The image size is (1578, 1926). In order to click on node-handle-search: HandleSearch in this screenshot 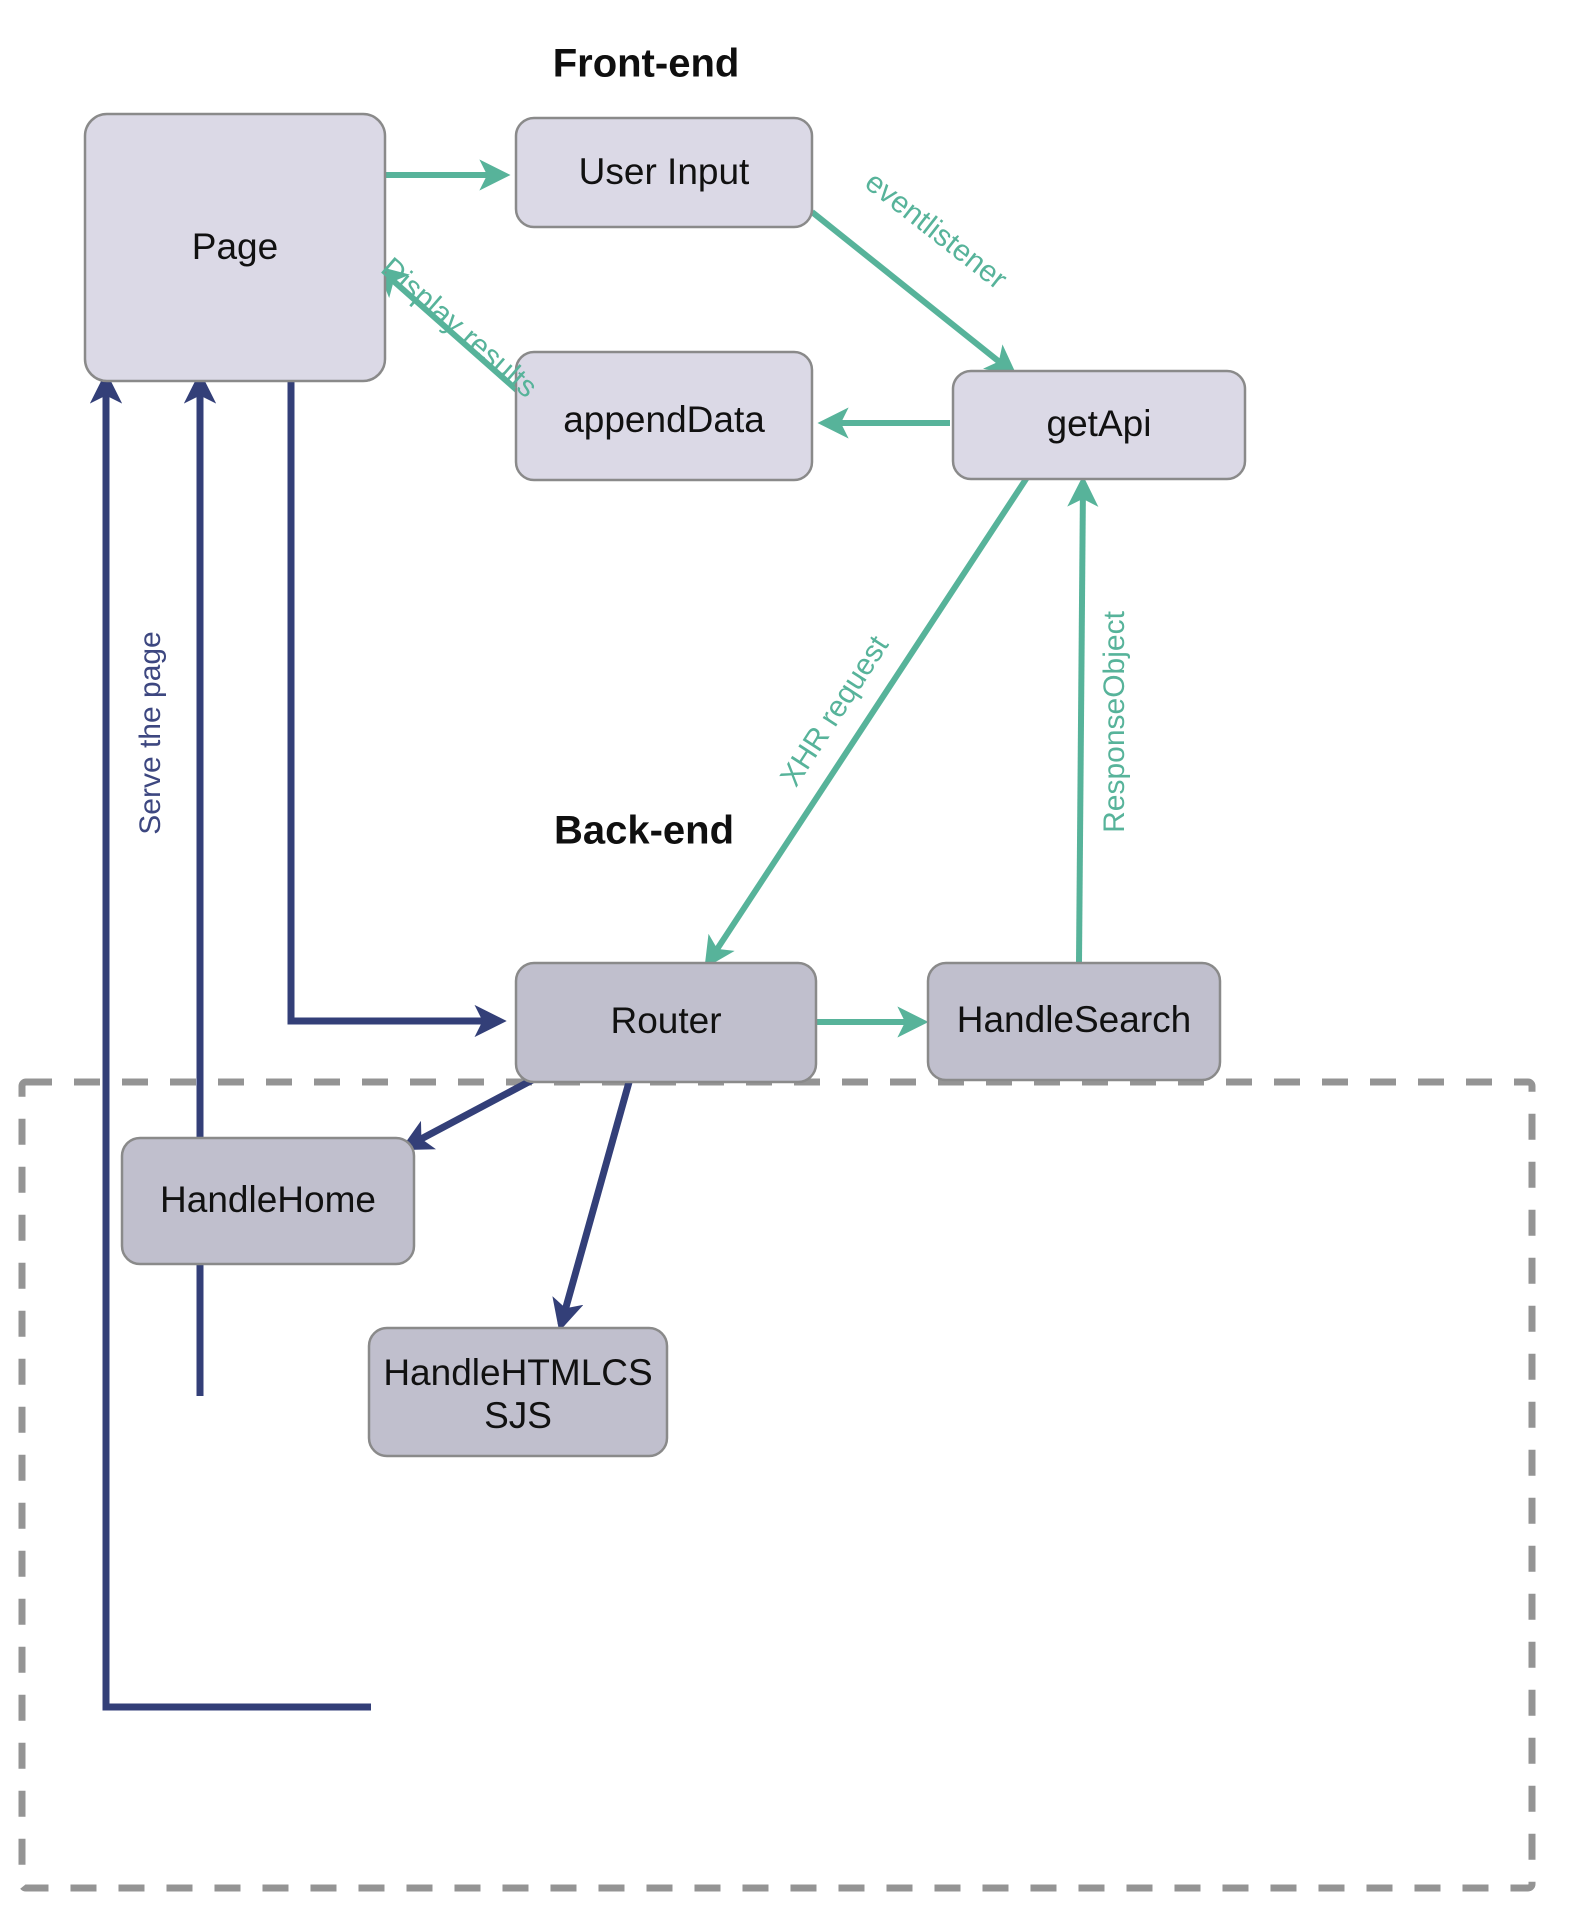, I will do `click(1074, 1021)`.